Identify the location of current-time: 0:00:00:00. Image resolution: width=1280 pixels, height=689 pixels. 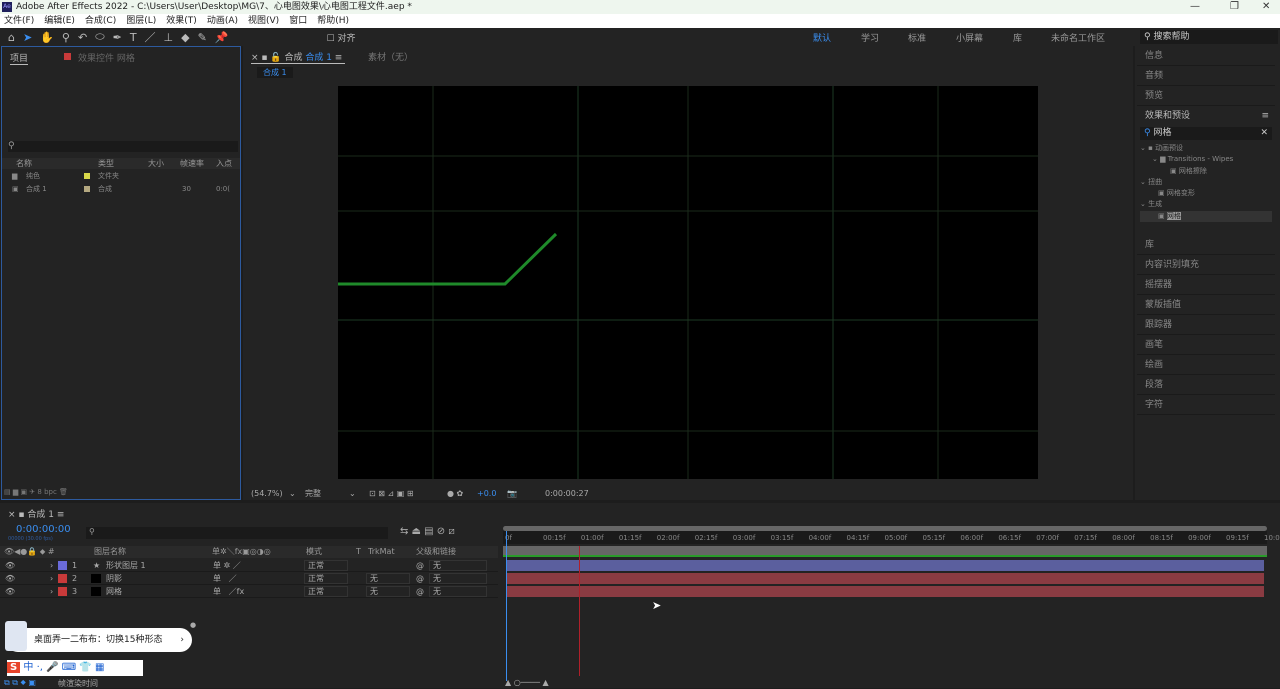
(43, 529).